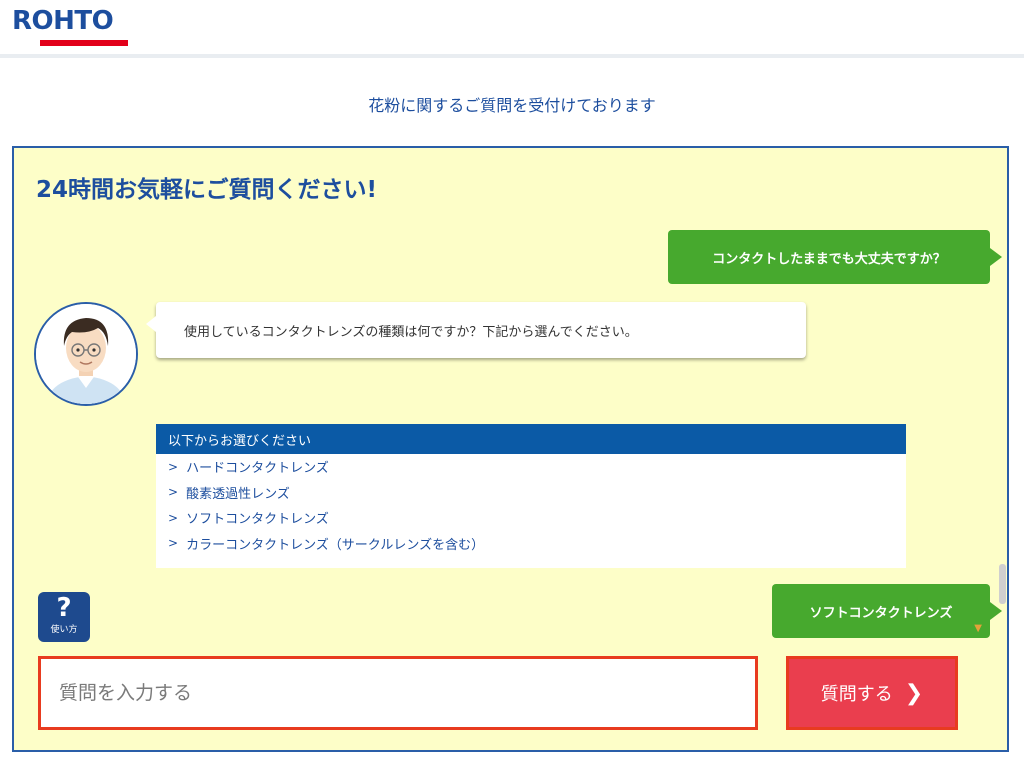 This screenshot has width=1024, height=759. What do you see at coordinates (978, 628) in the screenshot?
I see `caret-down-icon: ▼` at bounding box center [978, 628].